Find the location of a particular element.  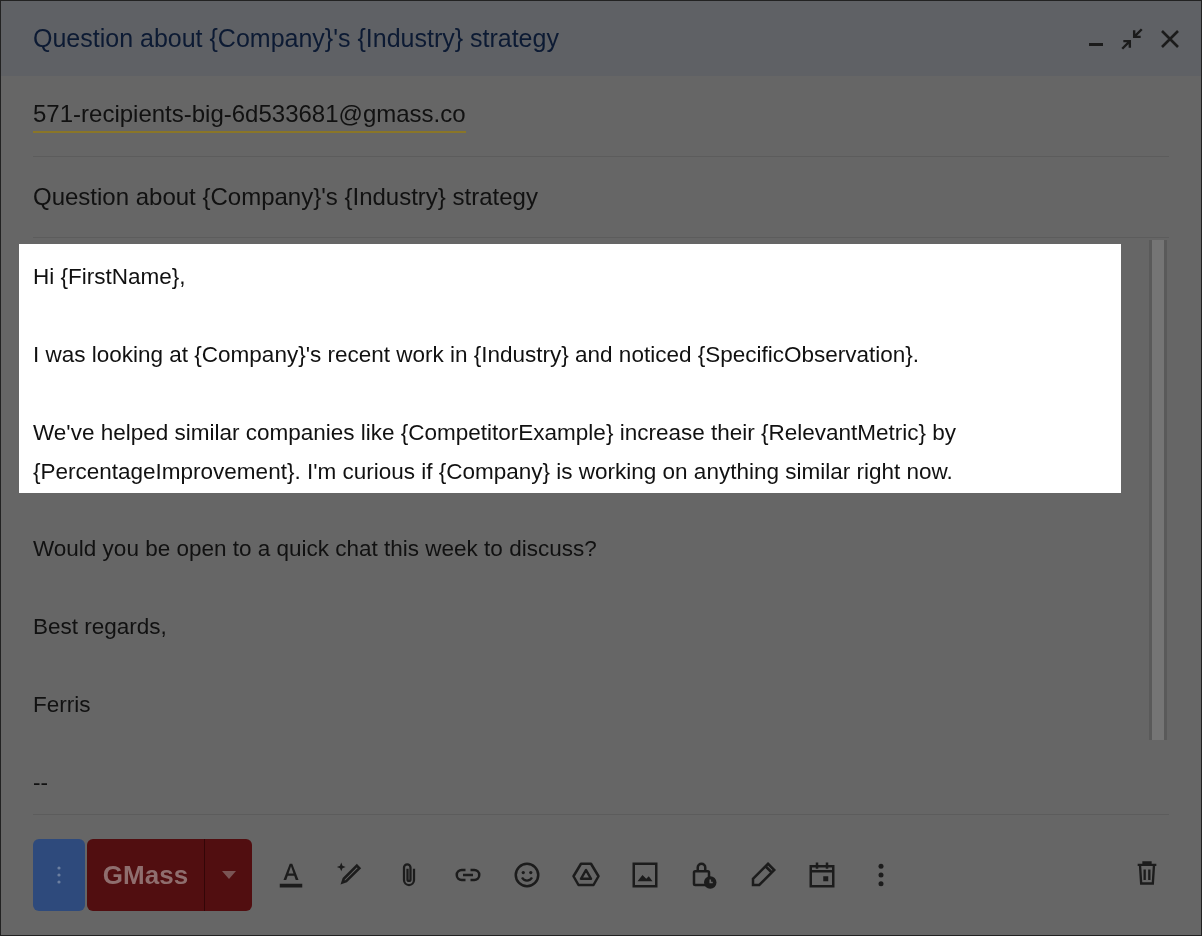

send-button: GMass is located at coordinates (145, 875).